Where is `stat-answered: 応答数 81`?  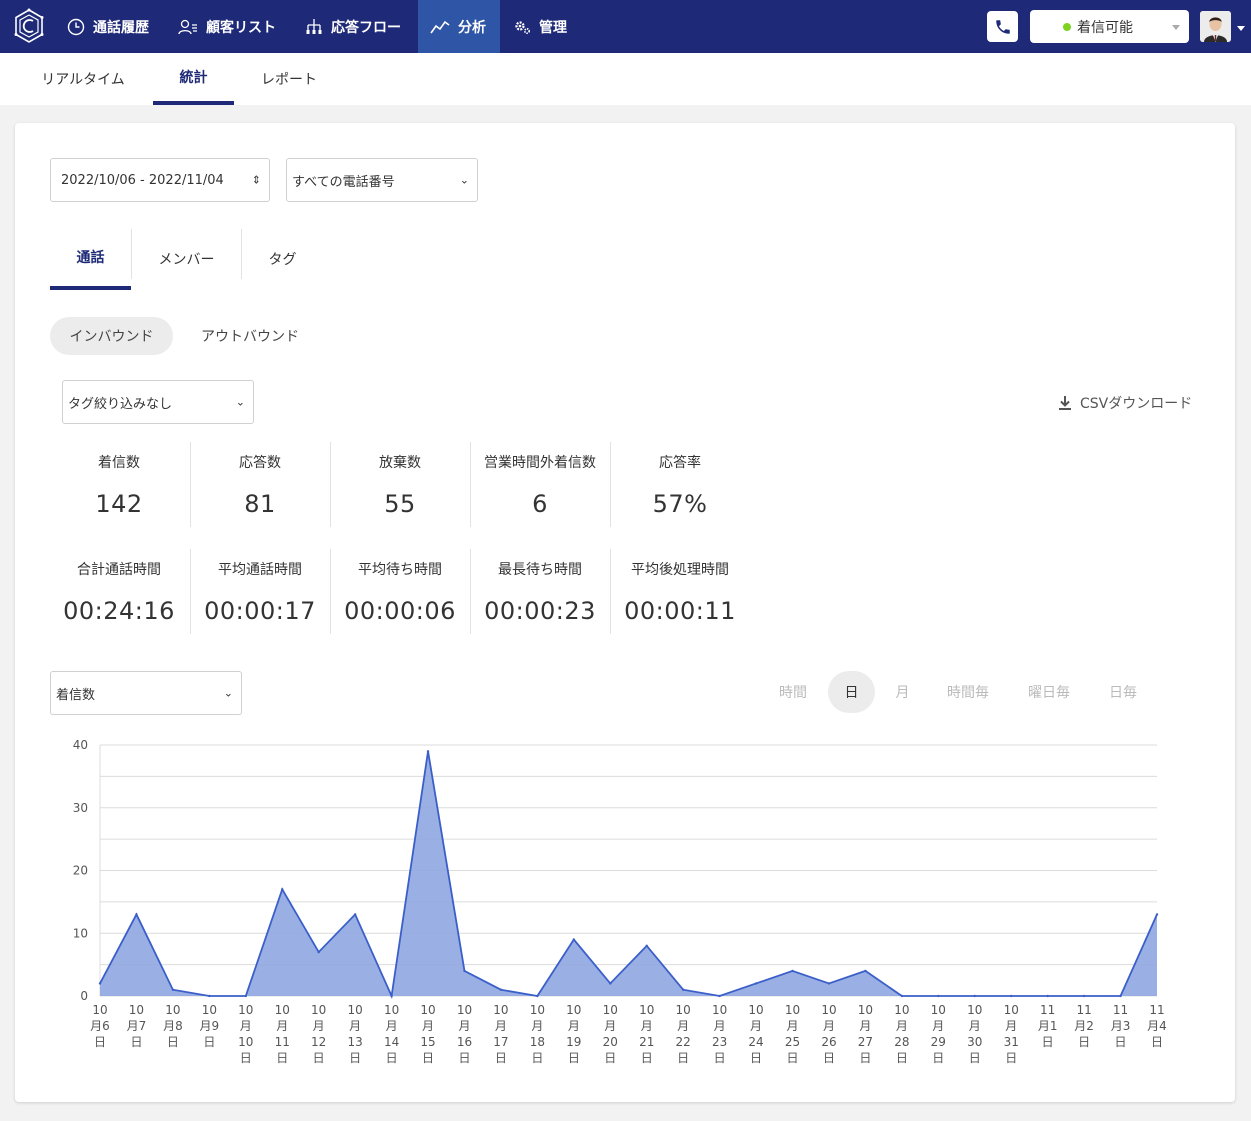 stat-answered: 応答数 81 is located at coordinates (260, 485).